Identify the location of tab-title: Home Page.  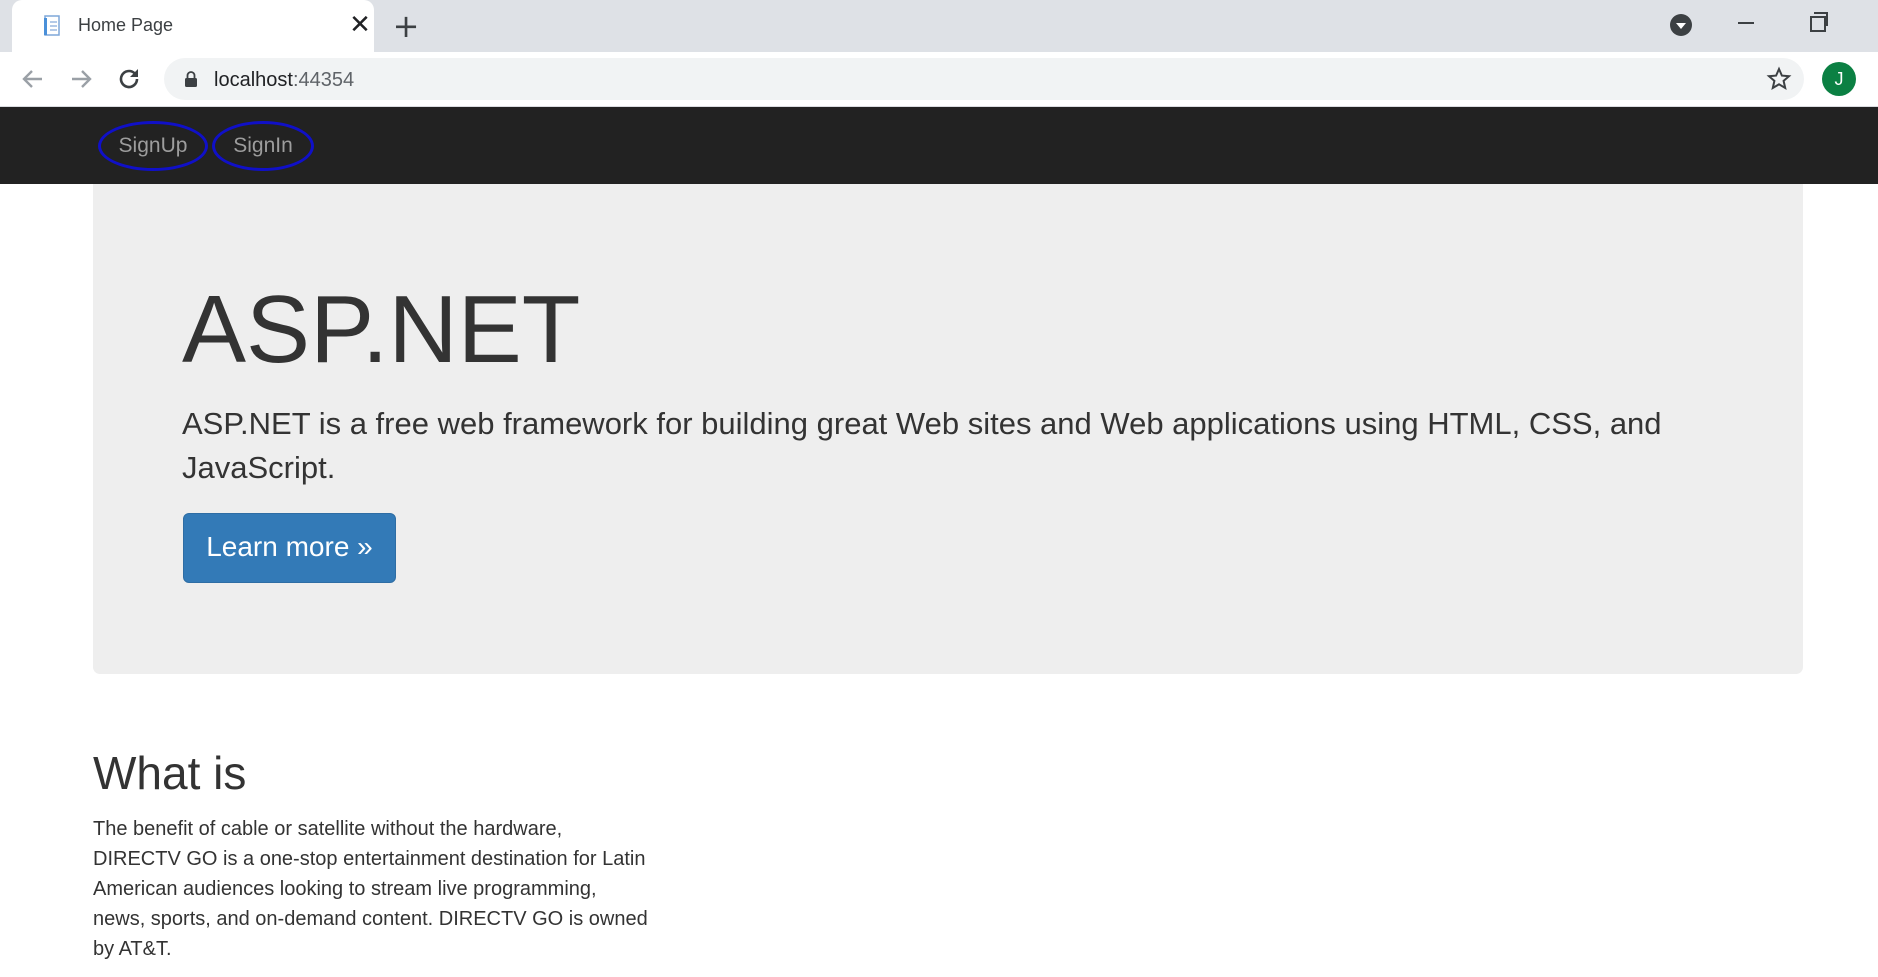
(126, 25).